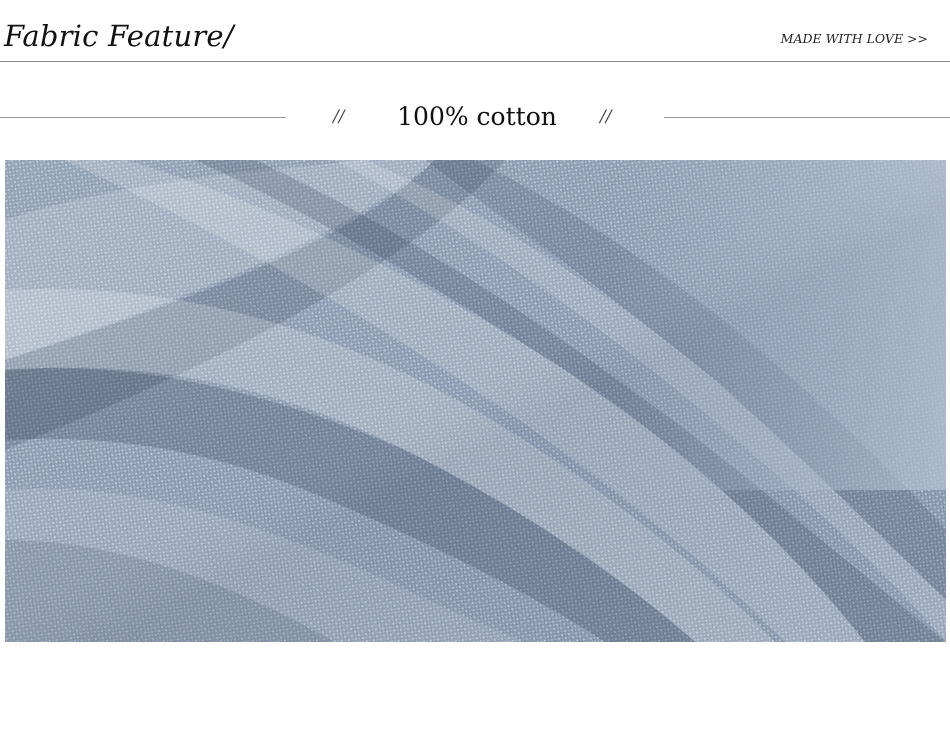  Describe the element at coordinates (475, 31) in the screenshot. I see `page-header: Fabric Feature/ MADE WITH LOVE >>` at that location.